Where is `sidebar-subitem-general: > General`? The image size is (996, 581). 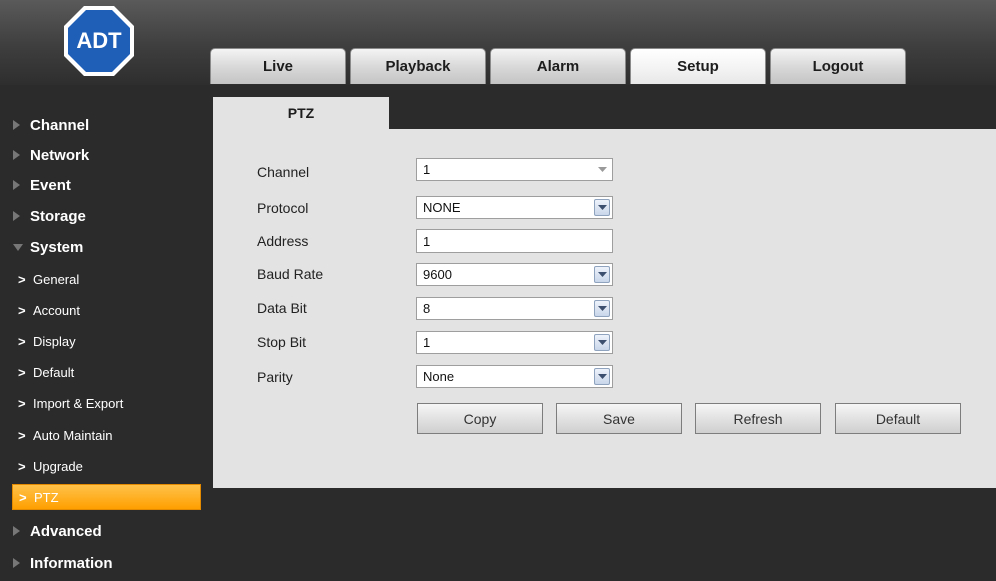 sidebar-subitem-general: > General is located at coordinates (106, 279).